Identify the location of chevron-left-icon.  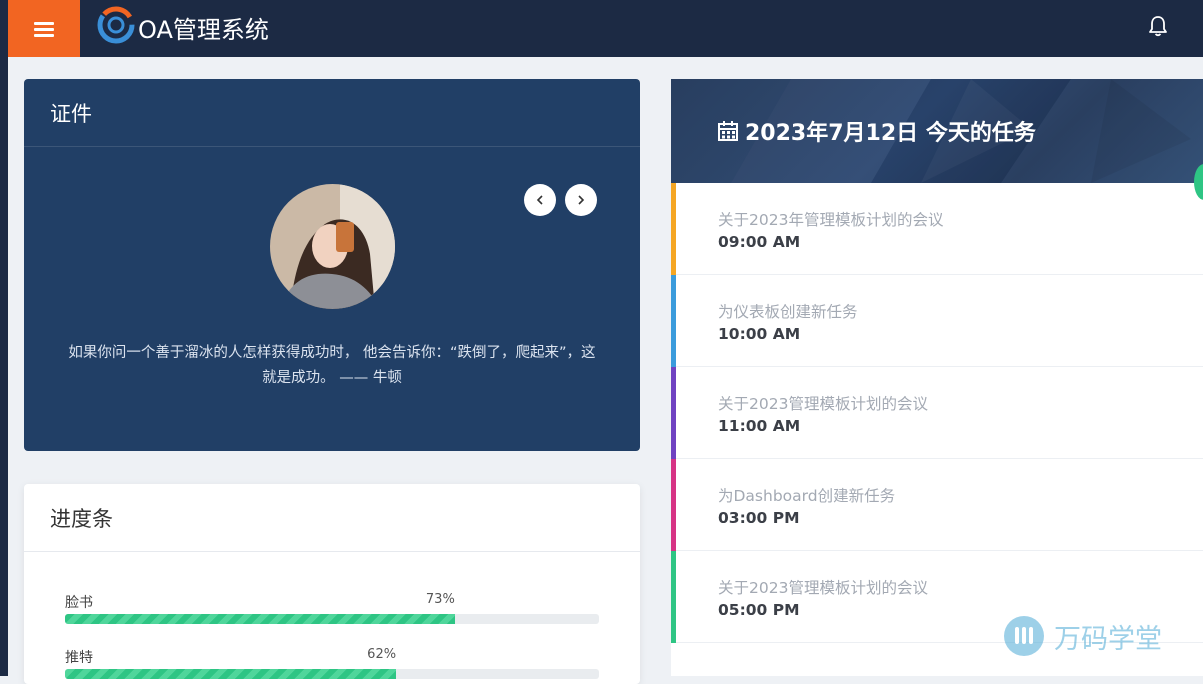
(539, 200).